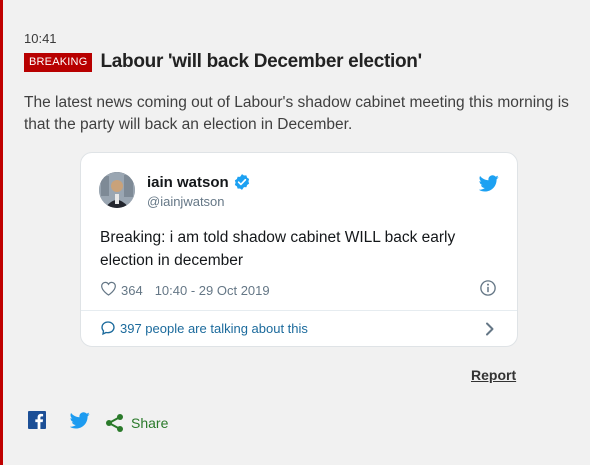 This screenshot has height=465, width=590. Describe the element at coordinates (172, 260) in the screenshot. I see `tweet-text-line: election in december` at that location.